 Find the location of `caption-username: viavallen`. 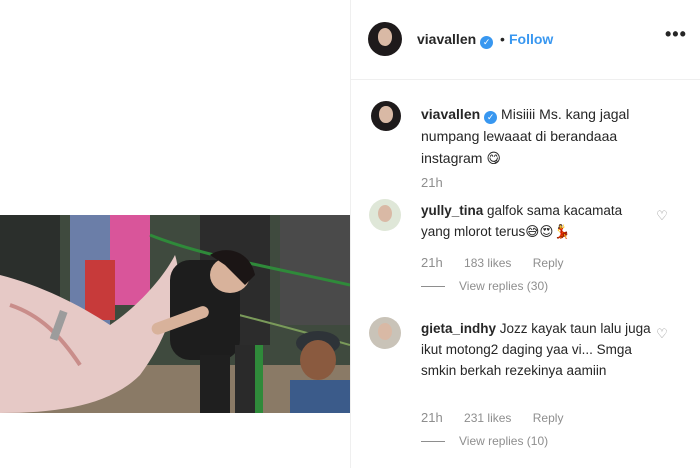

caption-username: viavallen is located at coordinates (450, 114).